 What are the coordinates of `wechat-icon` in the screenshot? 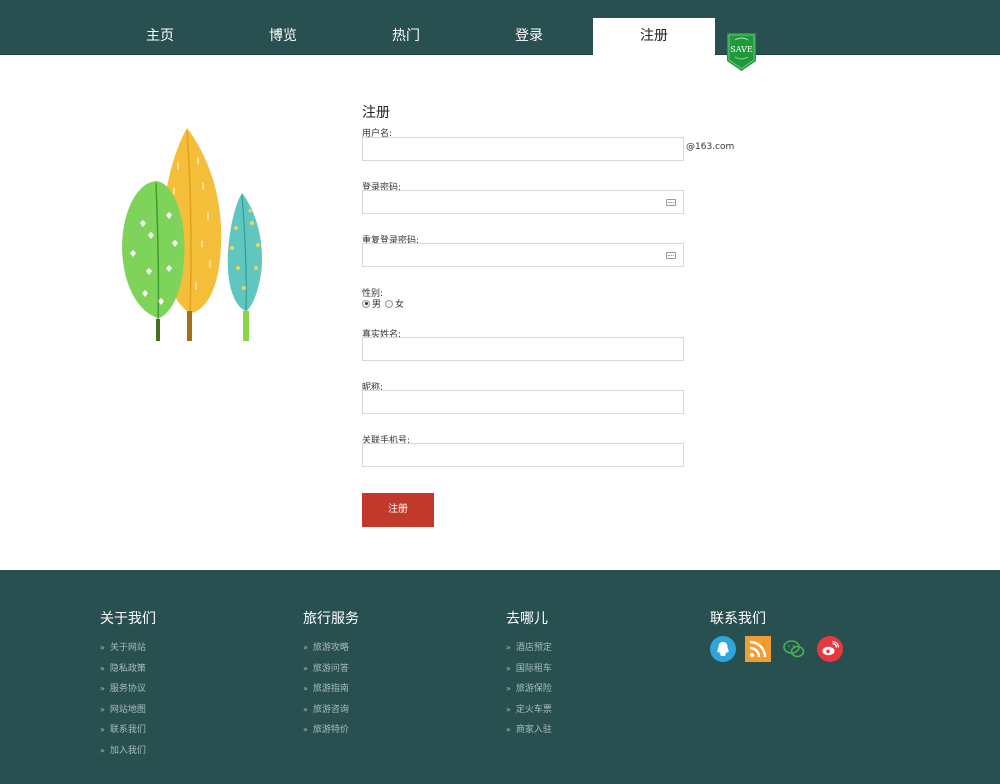 It's located at (794, 649).